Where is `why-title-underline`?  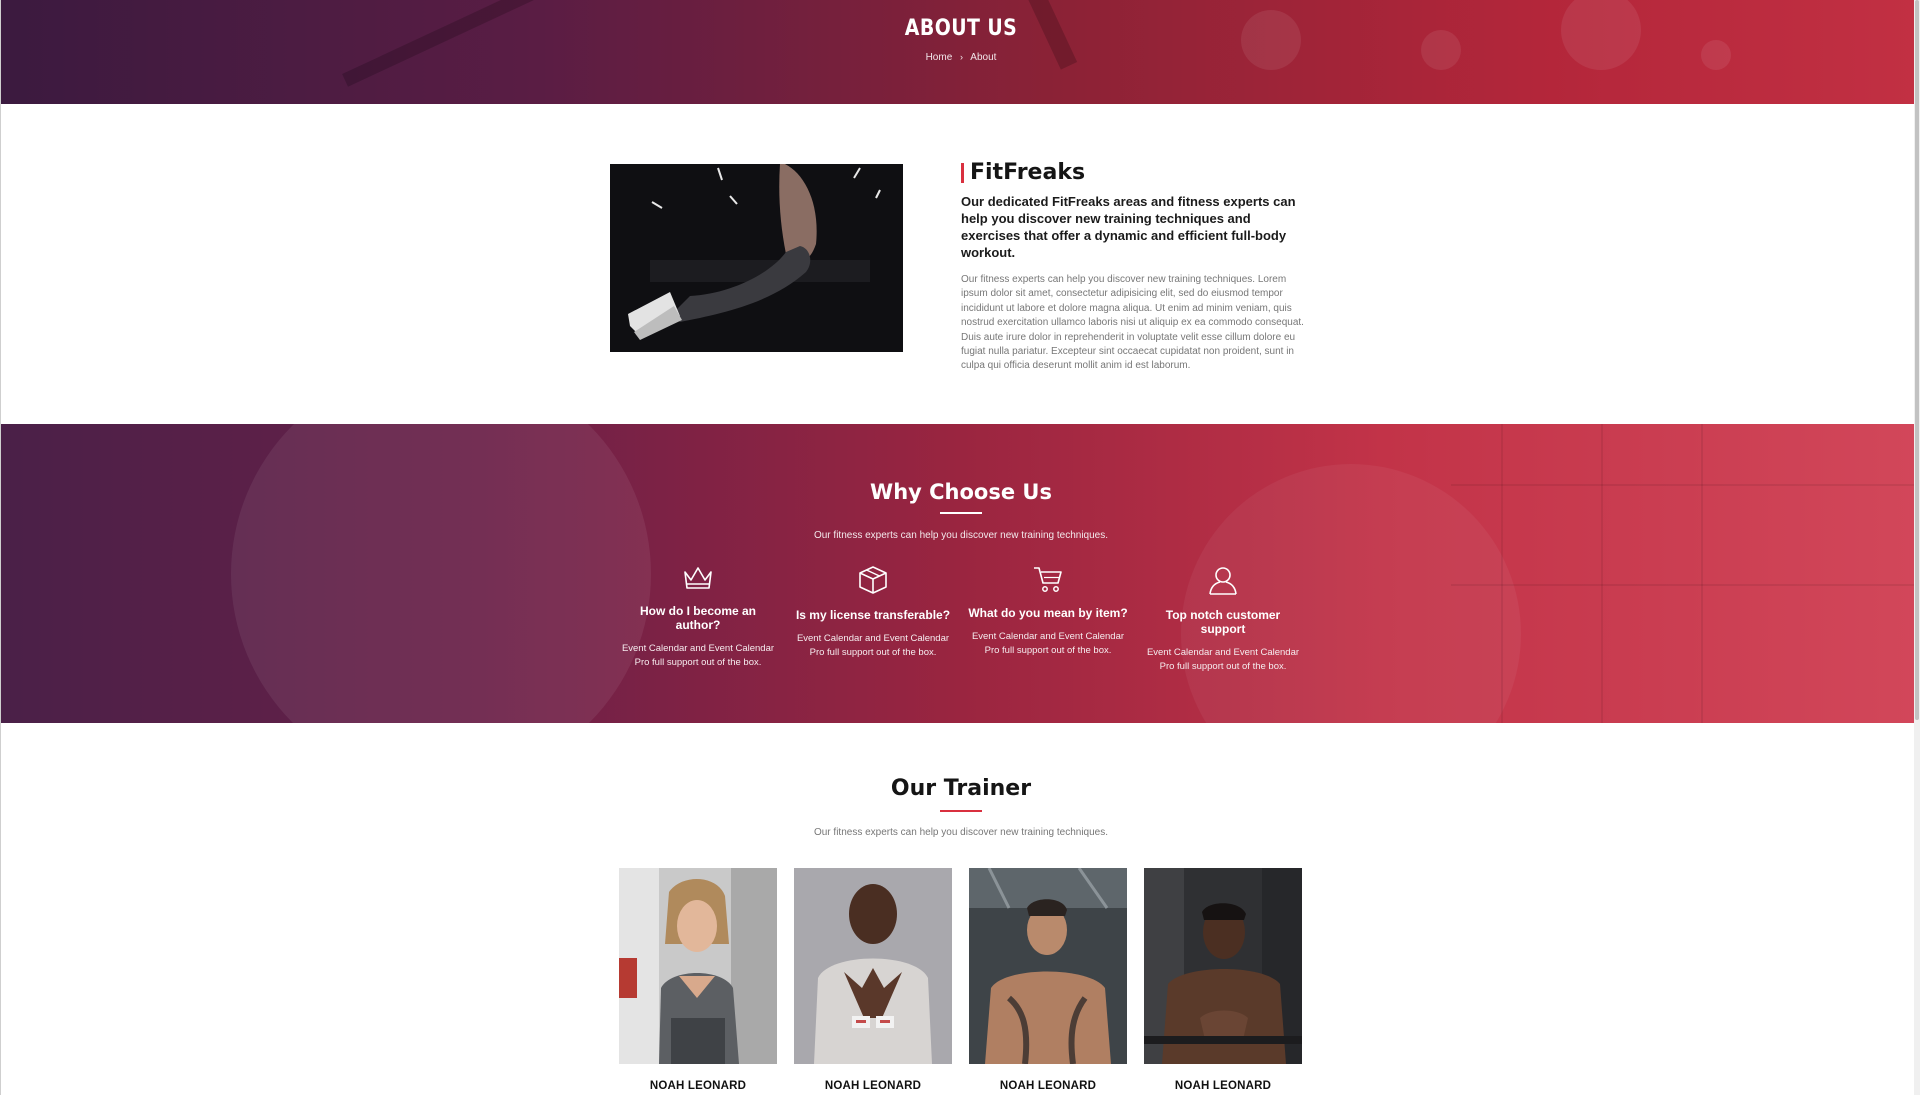 why-title-underline is located at coordinates (961, 513).